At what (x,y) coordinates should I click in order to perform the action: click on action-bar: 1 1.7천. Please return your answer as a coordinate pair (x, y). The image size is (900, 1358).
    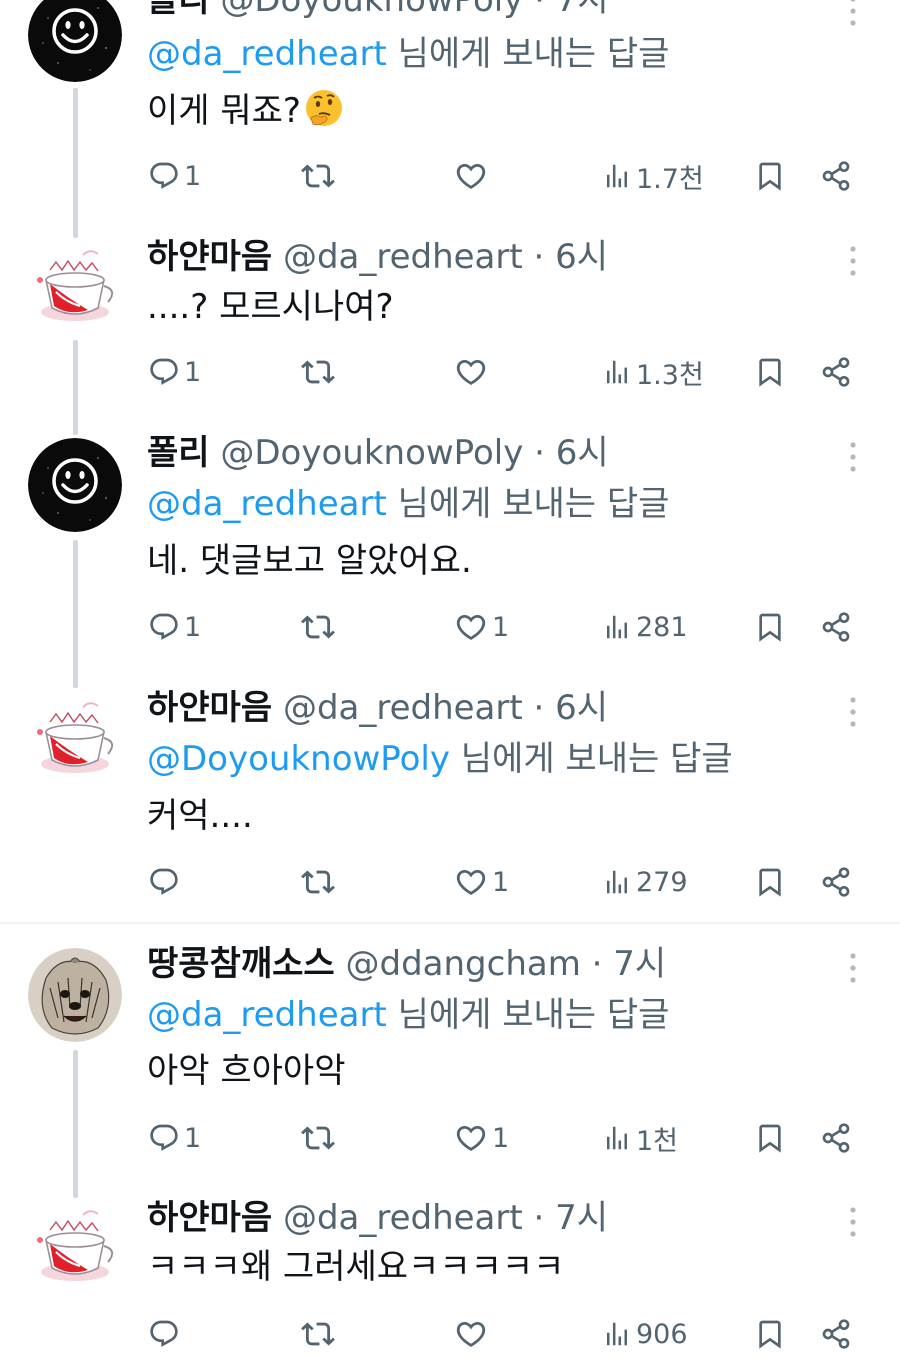
    Looking at the image, I should click on (450, 176).